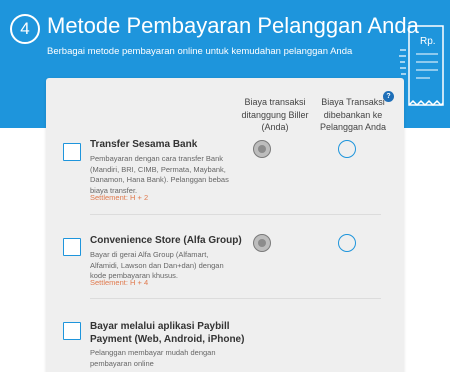  I want to click on receipt-icon: Rp., so click(421, 66).